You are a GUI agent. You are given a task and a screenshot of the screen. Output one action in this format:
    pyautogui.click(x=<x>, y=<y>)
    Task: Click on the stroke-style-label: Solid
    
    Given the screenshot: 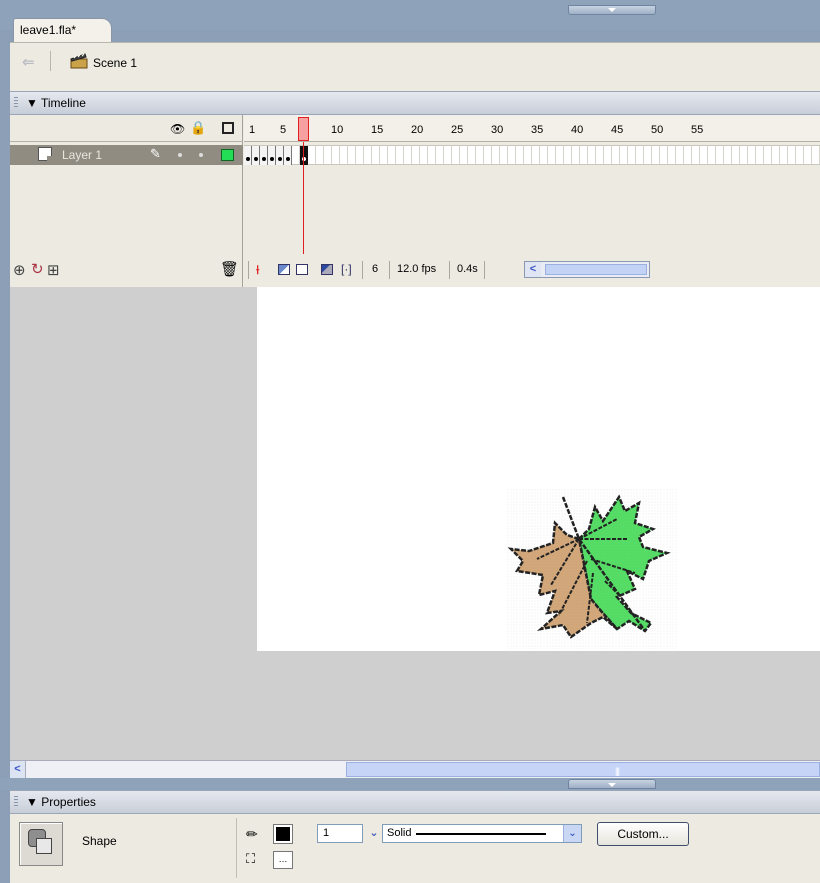 What is the action you would take?
    pyautogui.click(x=399, y=833)
    